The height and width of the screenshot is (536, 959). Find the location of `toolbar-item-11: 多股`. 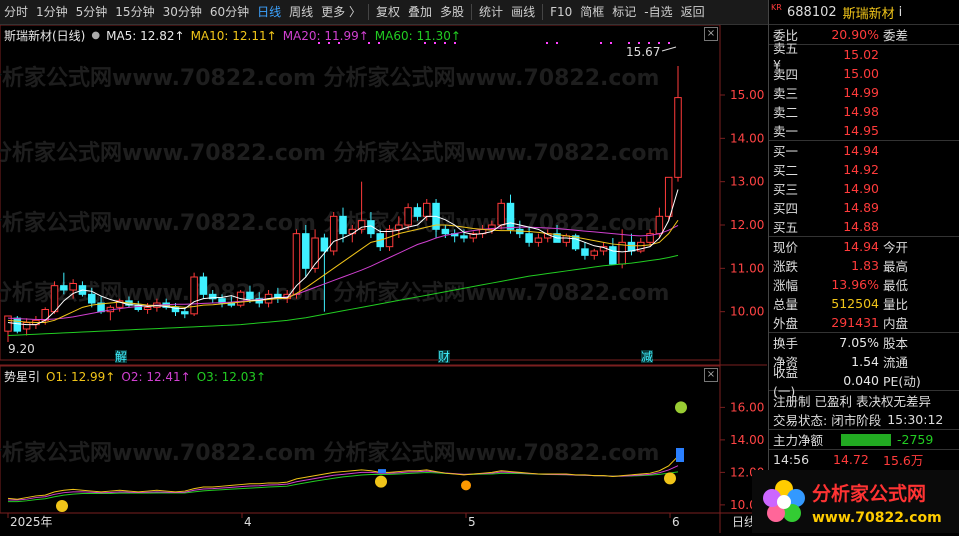

toolbar-item-11: 多股 is located at coordinates (452, 12).